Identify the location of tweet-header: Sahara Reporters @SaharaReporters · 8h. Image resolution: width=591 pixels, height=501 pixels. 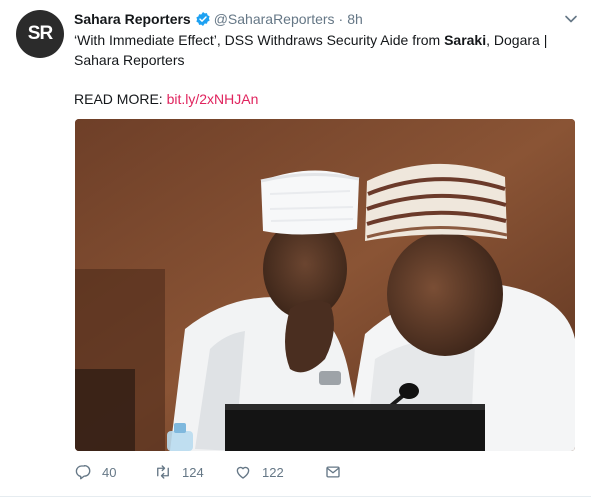
(218, 19).